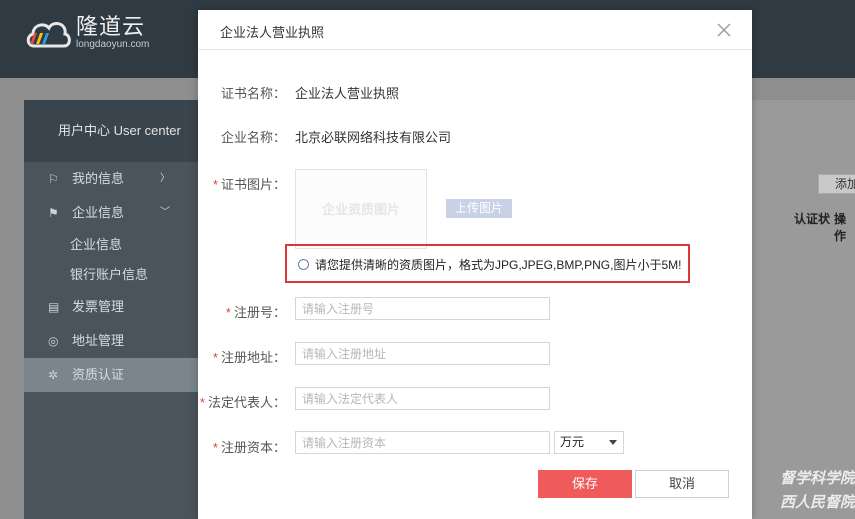 The width and height of the screenshot is (855, 519). Describe the element at coordinates (98, 306) in the screenshot. I see `sidebar-item-label: 发票管理` at that location.